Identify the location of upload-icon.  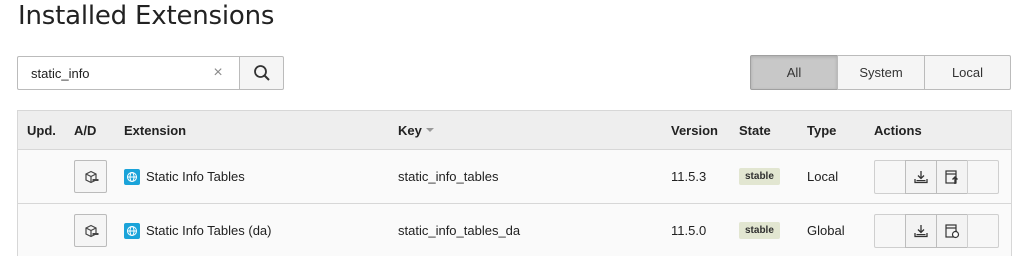
(951, 176).